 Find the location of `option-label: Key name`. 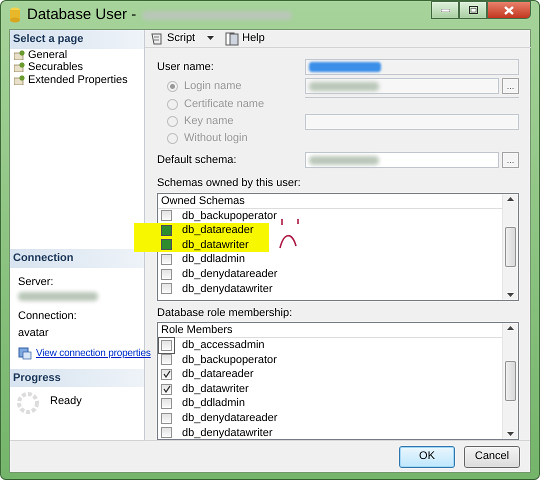

option-label: Key name is located at coordinates (209, 122).